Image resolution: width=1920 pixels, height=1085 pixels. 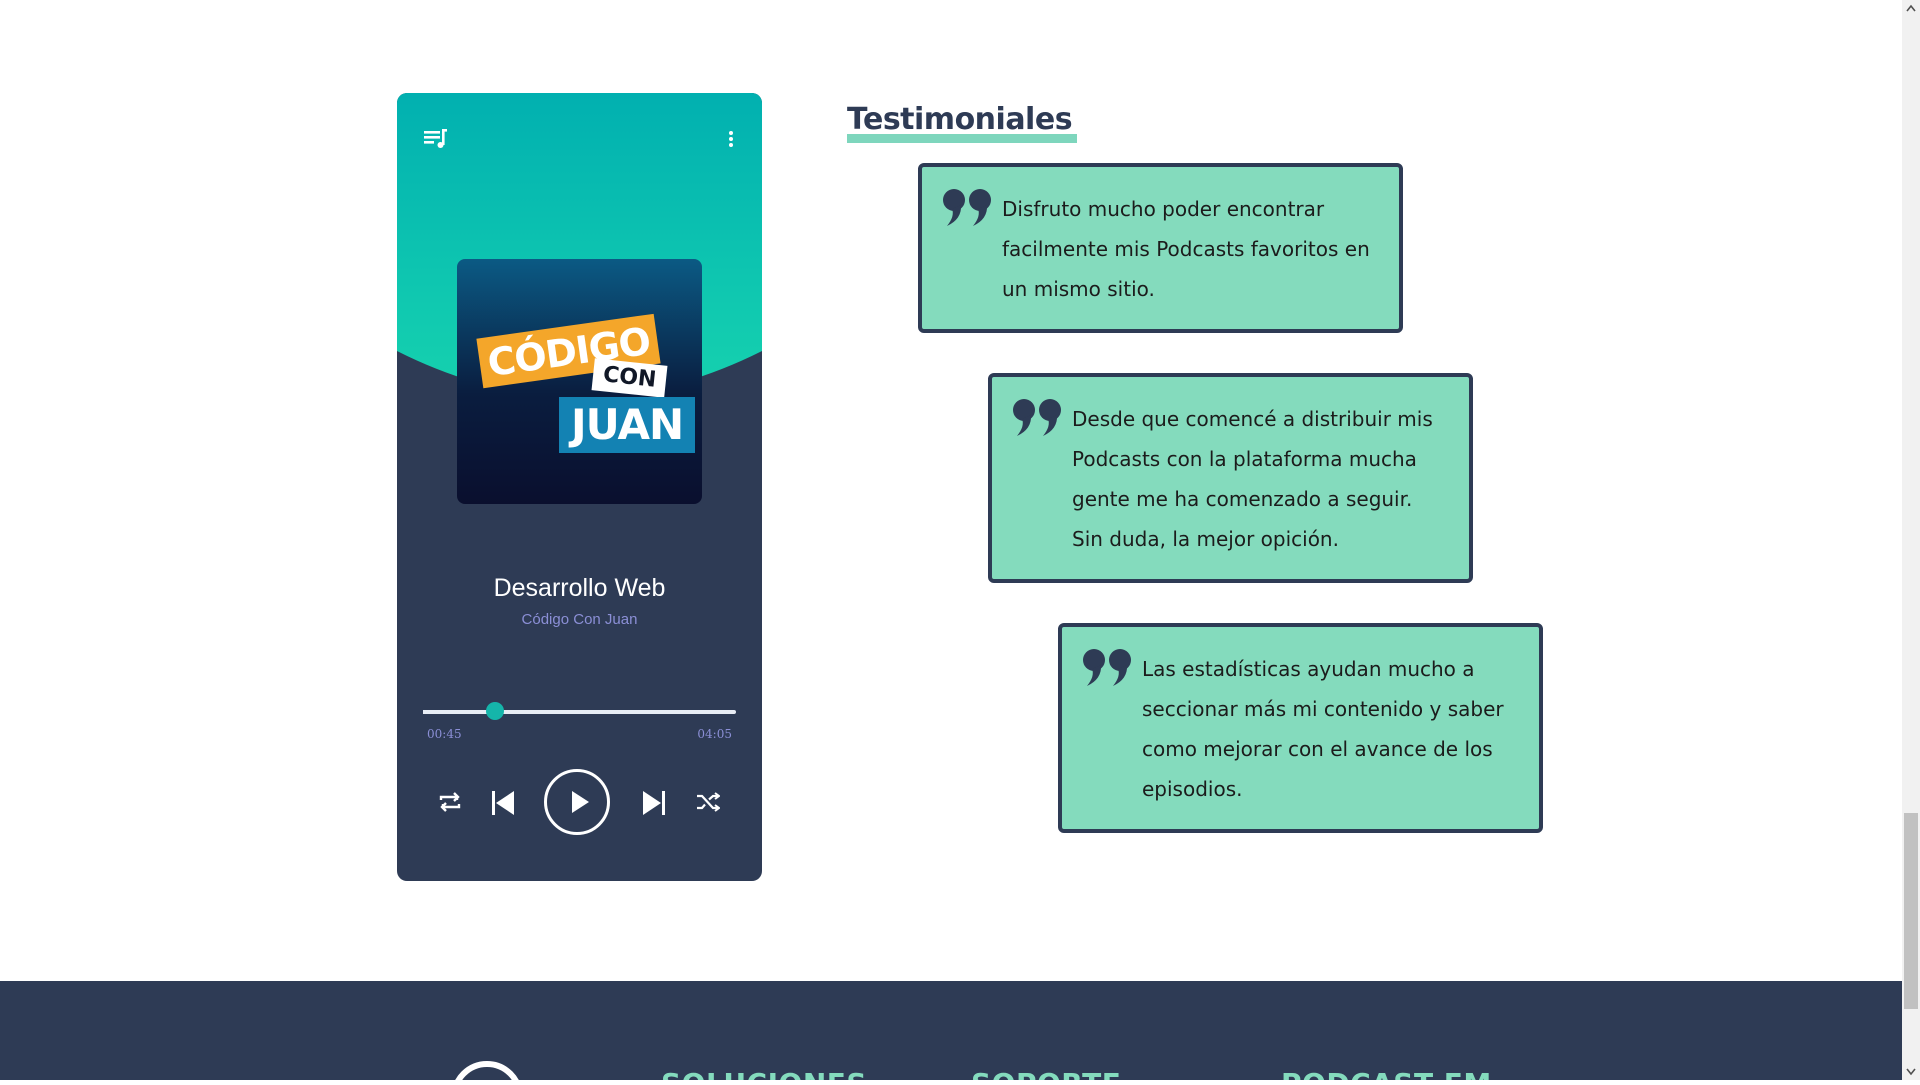 What do you see at coordinates (1386, 1073) in the screenshot?
I see `footer-heading-podcast-fm: PODCAST FM` at bounding box center [1386, 1073].